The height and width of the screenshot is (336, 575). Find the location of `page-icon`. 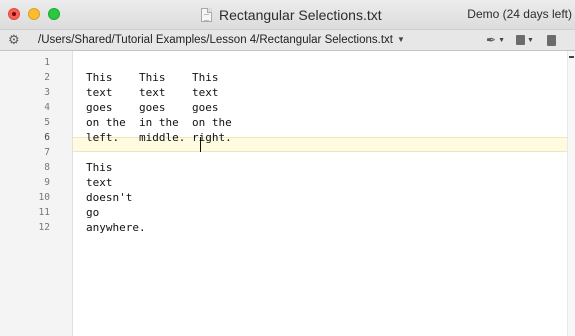

page-icon is located at coordinates (551, 40).